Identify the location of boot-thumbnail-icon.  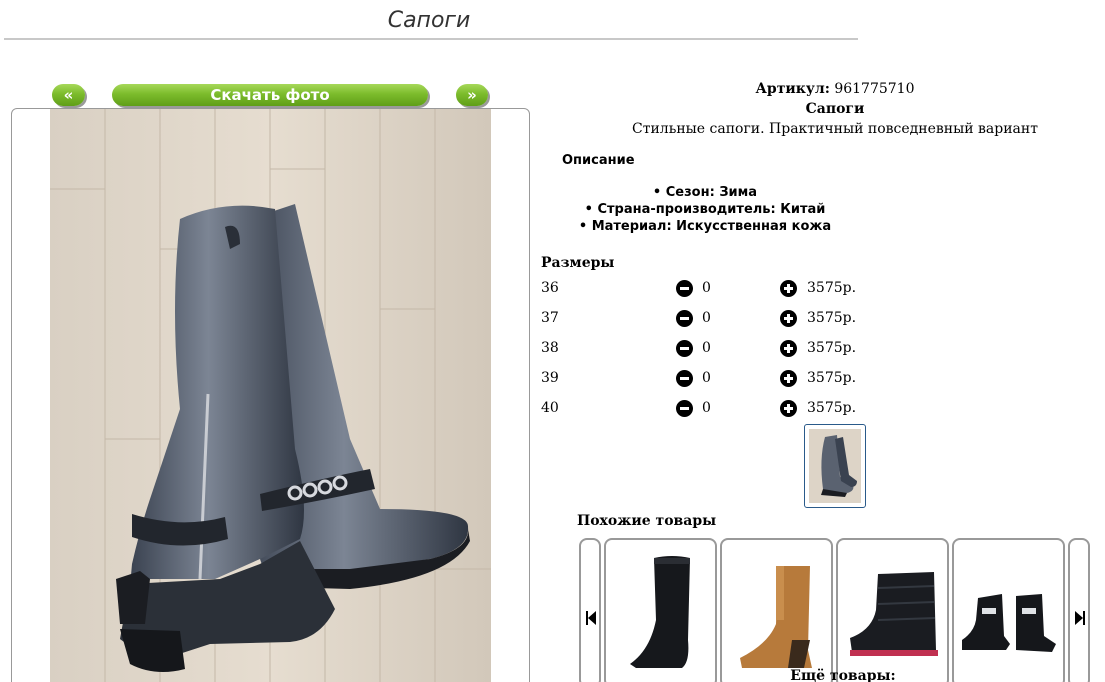
(835, 466).